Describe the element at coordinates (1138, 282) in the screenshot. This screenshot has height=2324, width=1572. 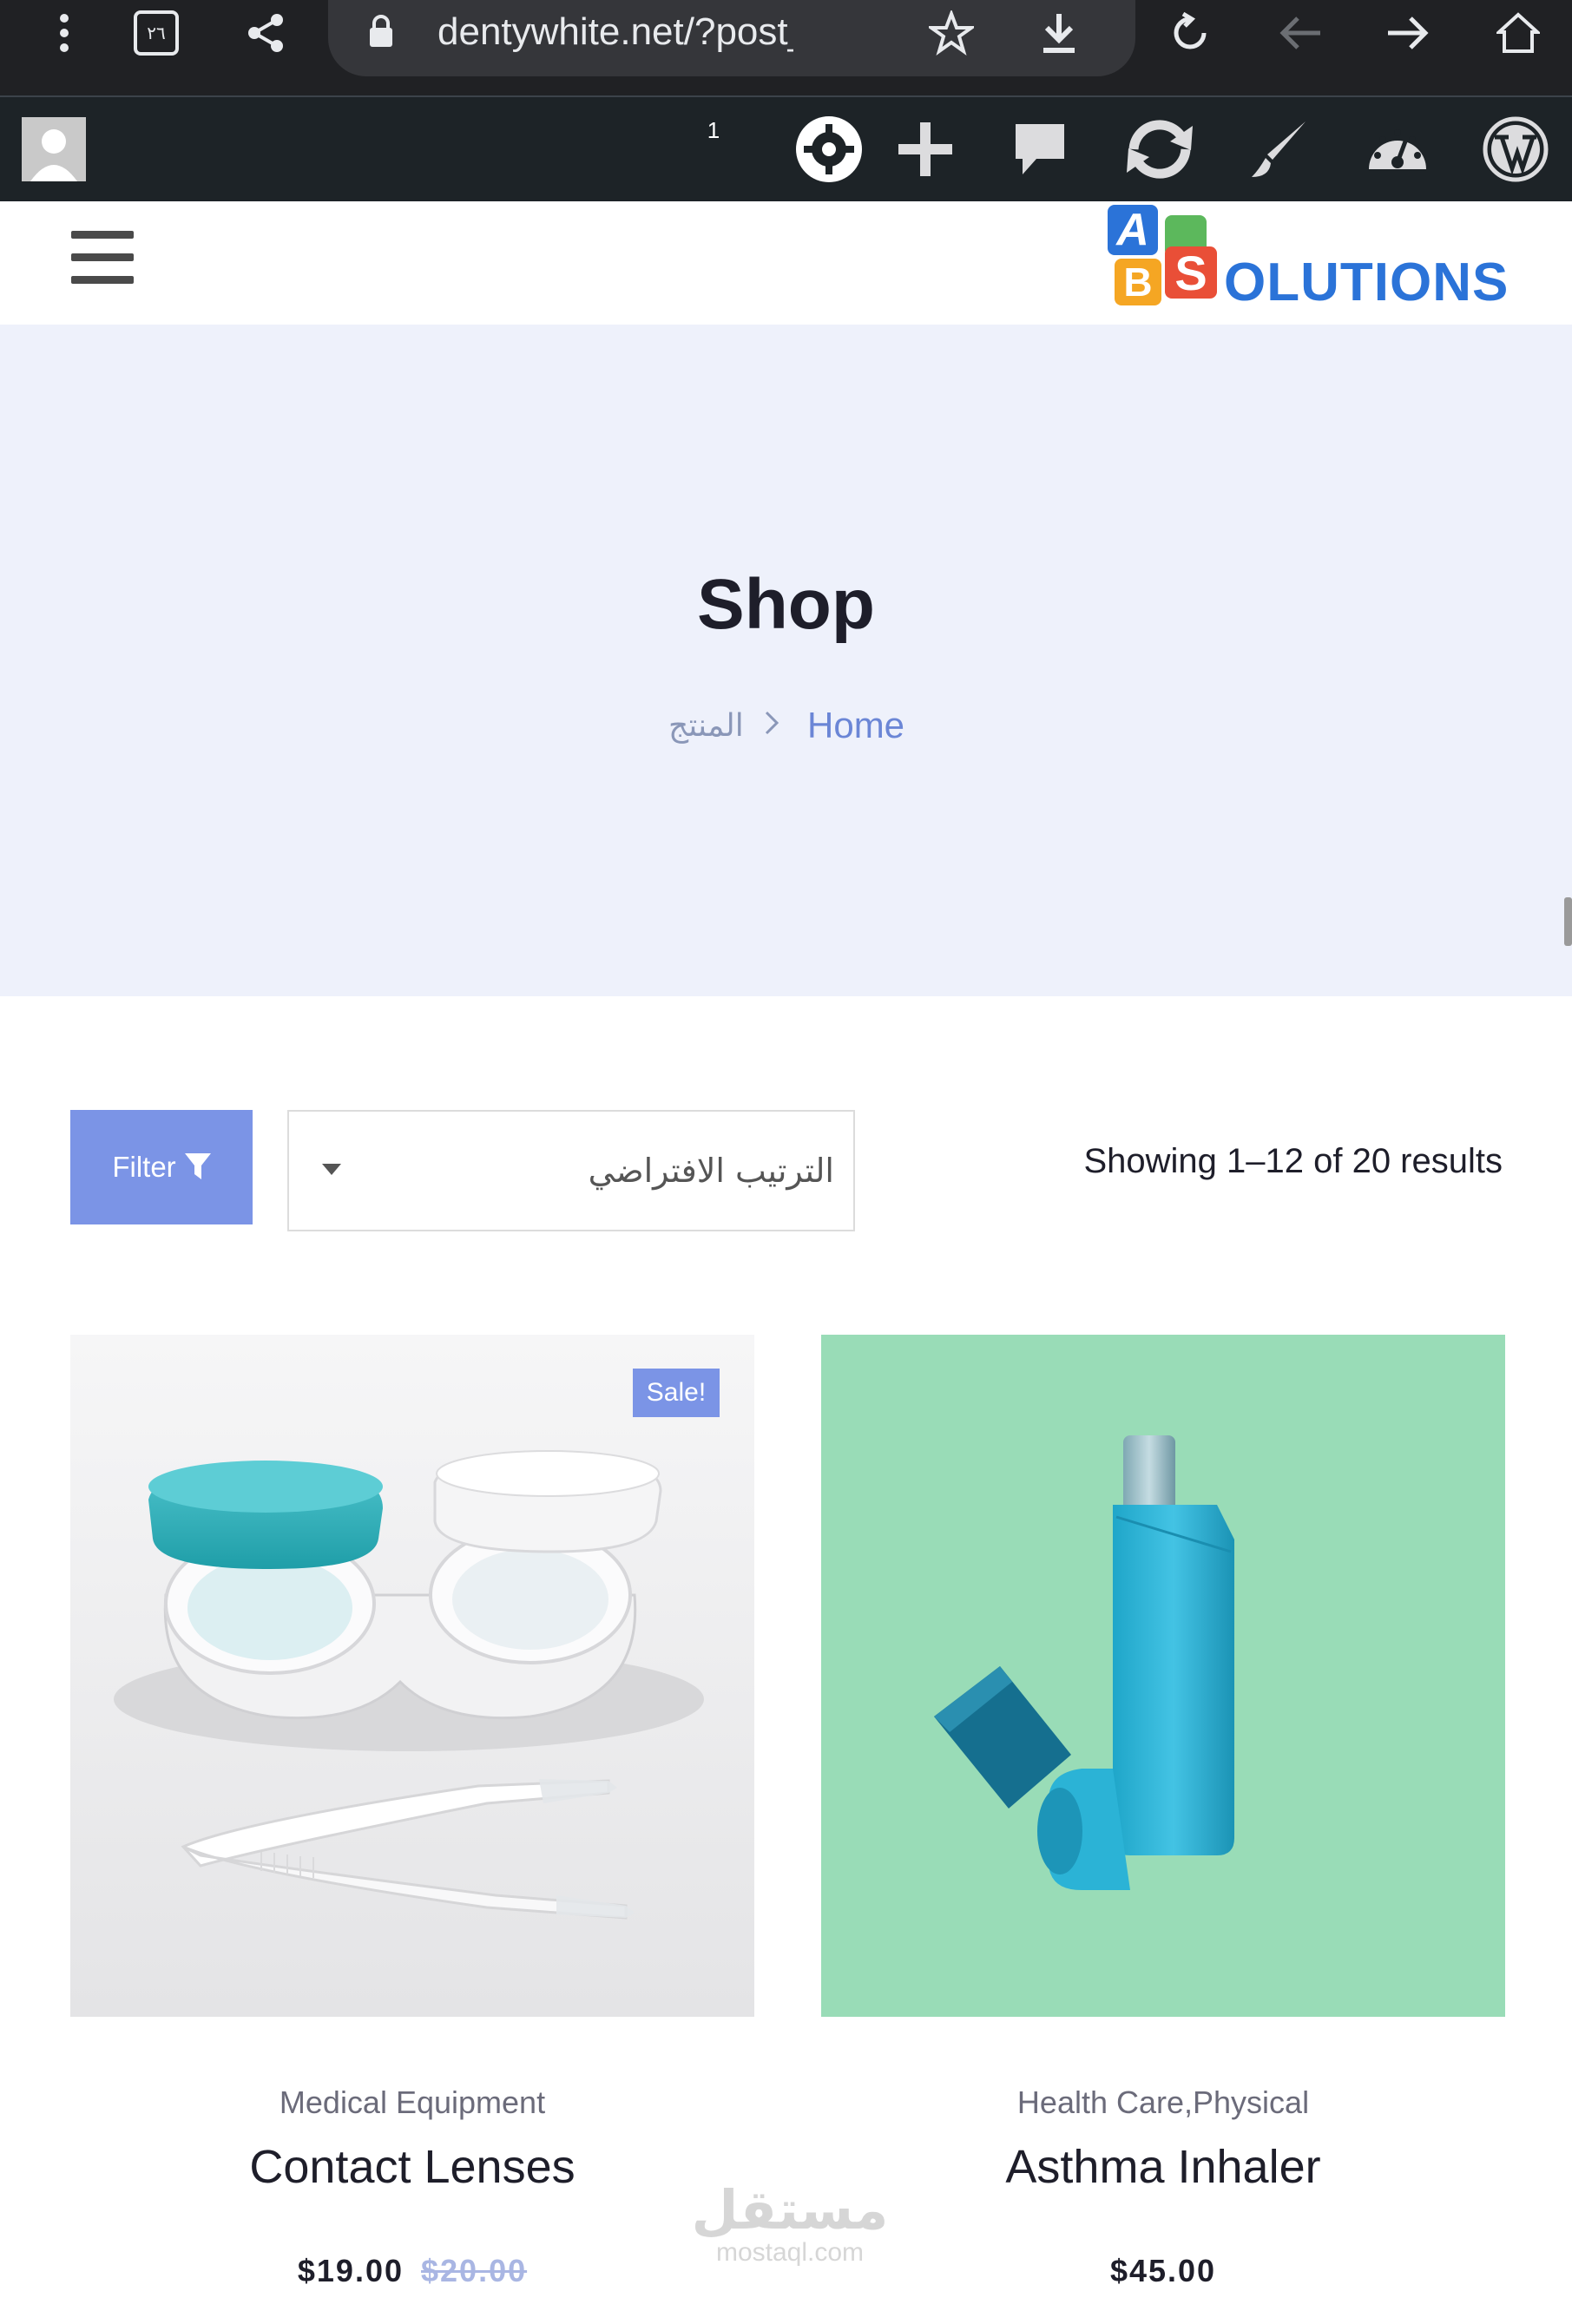
I see `logo-letter-b: B` at that location.